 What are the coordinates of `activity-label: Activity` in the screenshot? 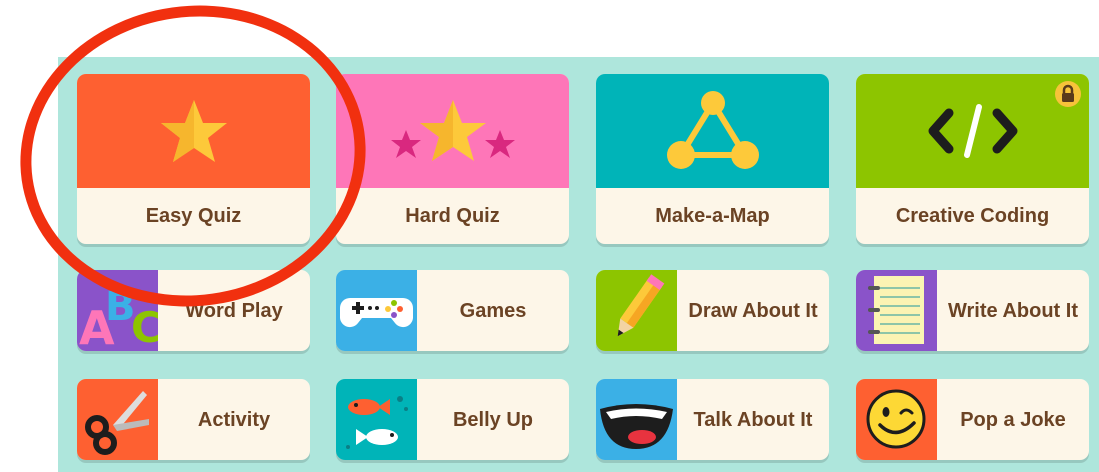 It's located at (234, 419).